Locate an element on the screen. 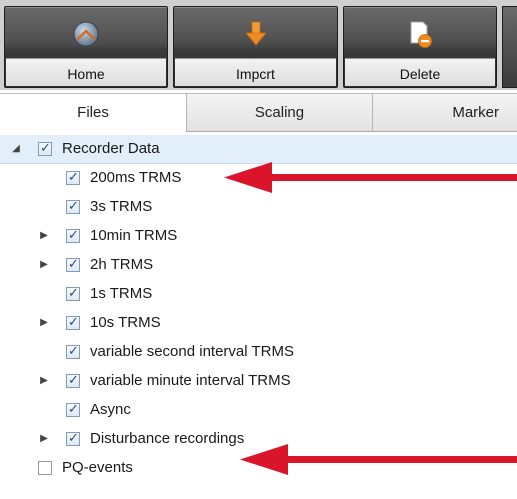 Image resolution: width=517 pixels, height=499 pixels. tab-strip: Files Scaling Marker is located at coordinates (258, 112).